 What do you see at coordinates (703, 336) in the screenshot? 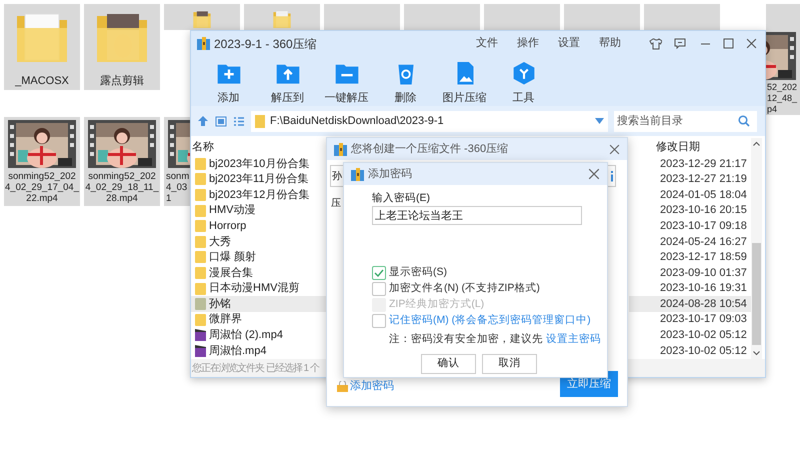
I see `modified-date: 2023-10-02 05:12` at bounding box center [703, 336].